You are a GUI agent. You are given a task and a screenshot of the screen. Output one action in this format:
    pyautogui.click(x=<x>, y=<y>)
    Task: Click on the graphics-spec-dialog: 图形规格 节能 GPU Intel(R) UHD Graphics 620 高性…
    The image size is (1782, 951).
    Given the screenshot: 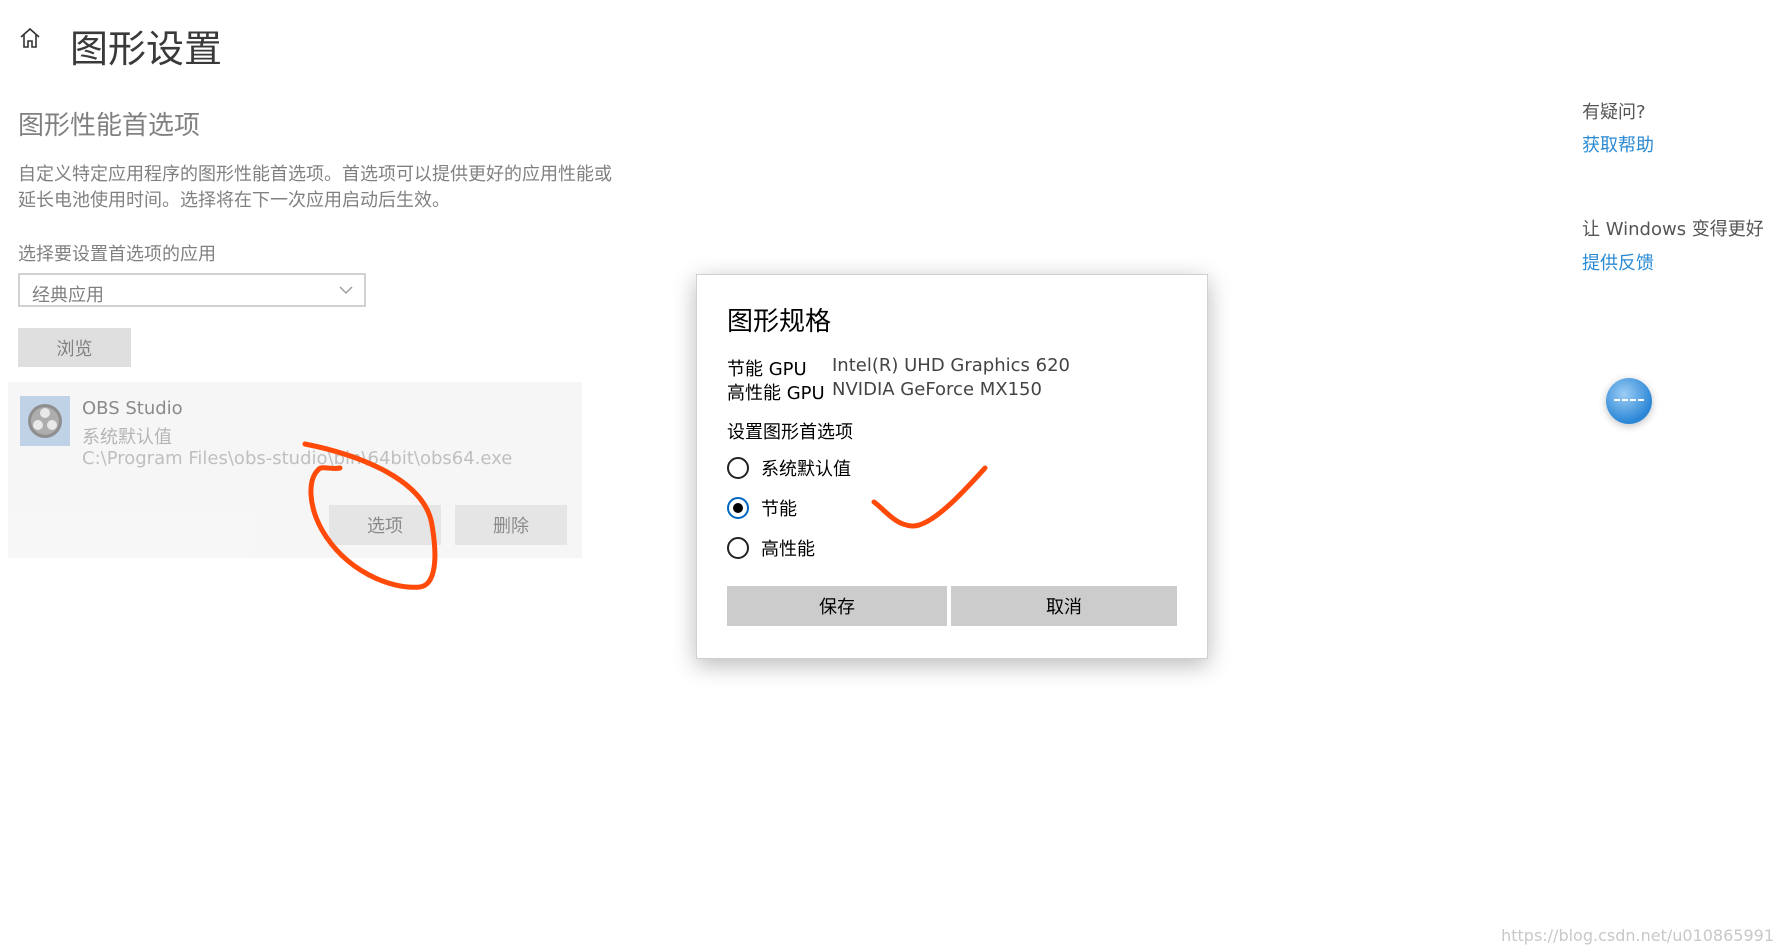 What is the action you would take?
    pyautogui.click(x=952, y=466)
    